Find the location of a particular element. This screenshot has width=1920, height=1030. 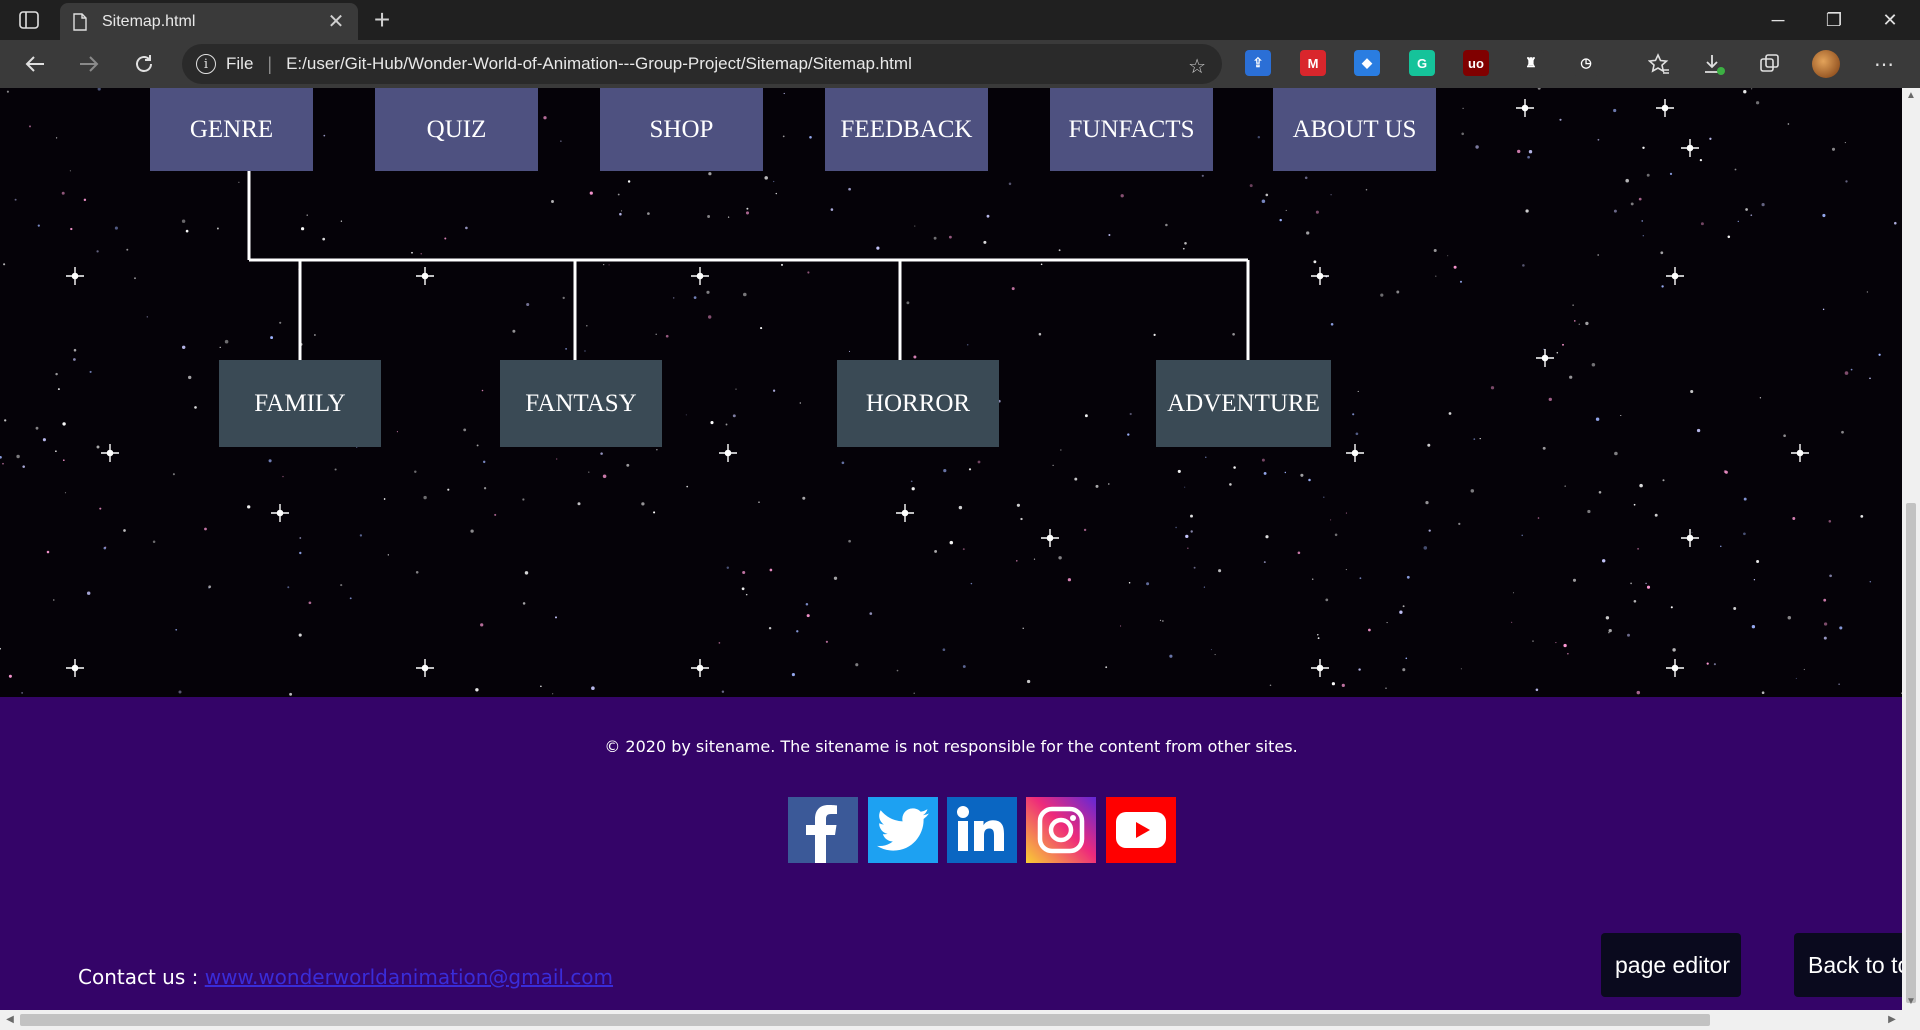

facebook-icon is located at coordinates (823, 830).